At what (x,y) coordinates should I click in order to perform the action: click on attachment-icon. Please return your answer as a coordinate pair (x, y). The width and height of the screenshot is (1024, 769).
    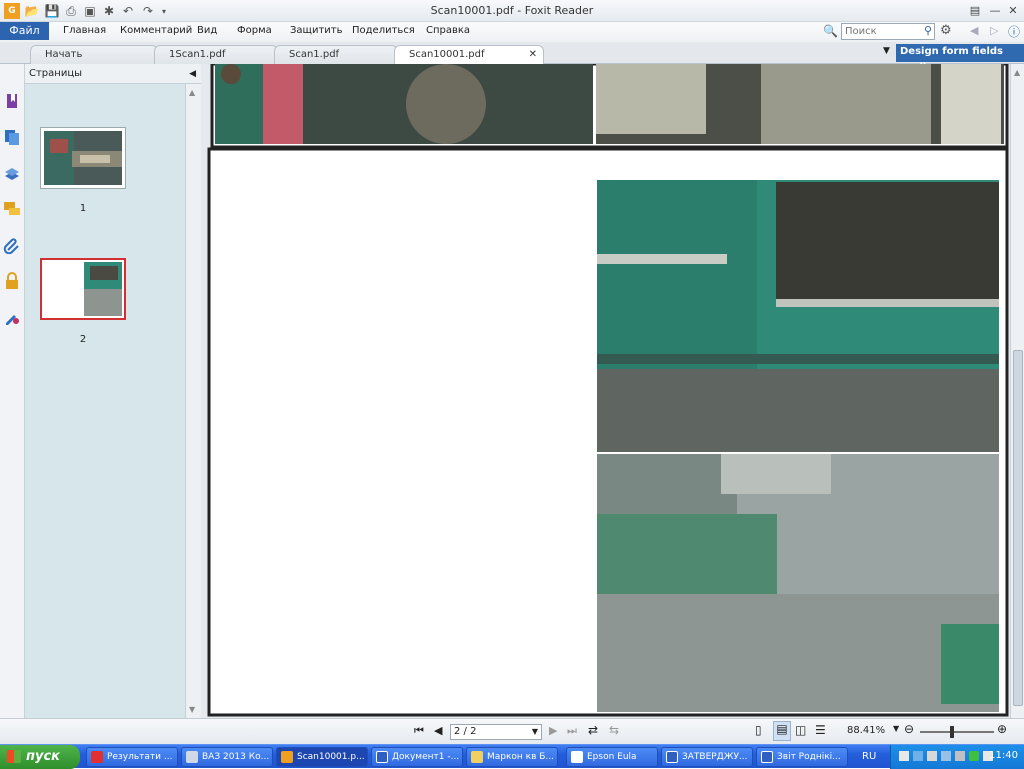
    Looking at the image, I should click on (12, 245).